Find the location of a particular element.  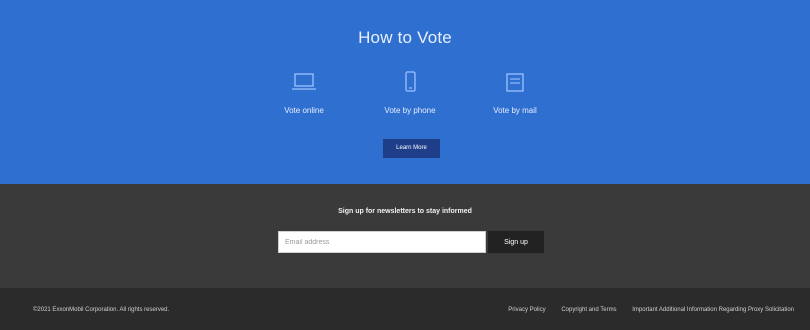

signup-heading: Sign up for newsletters to stay informed is located at coordinates (405, 211).